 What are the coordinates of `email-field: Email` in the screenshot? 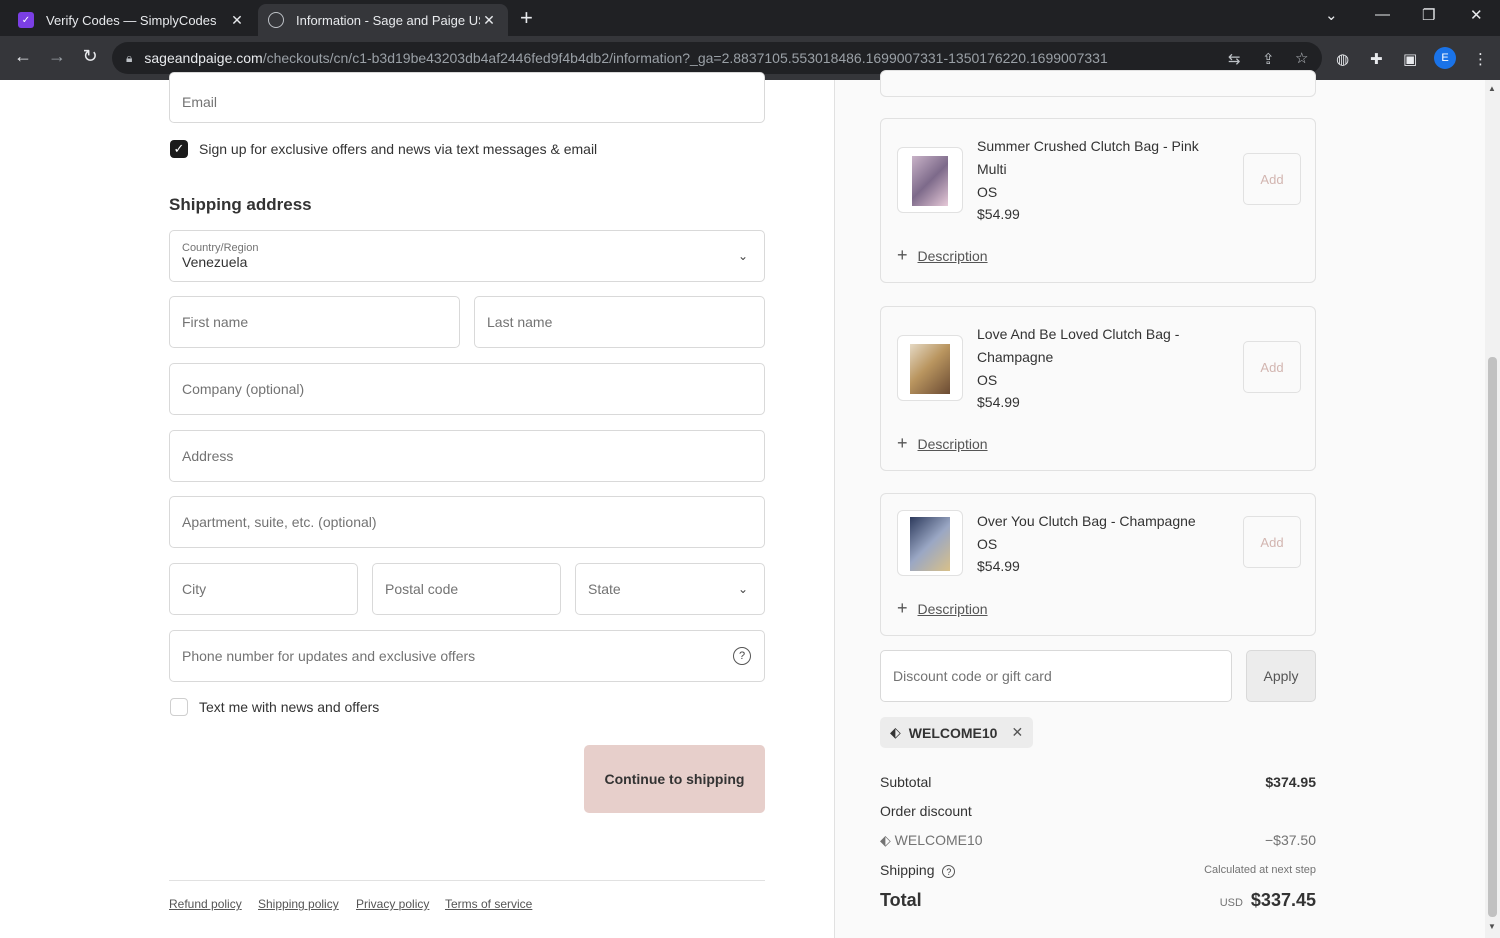 It's located at (467, 97).